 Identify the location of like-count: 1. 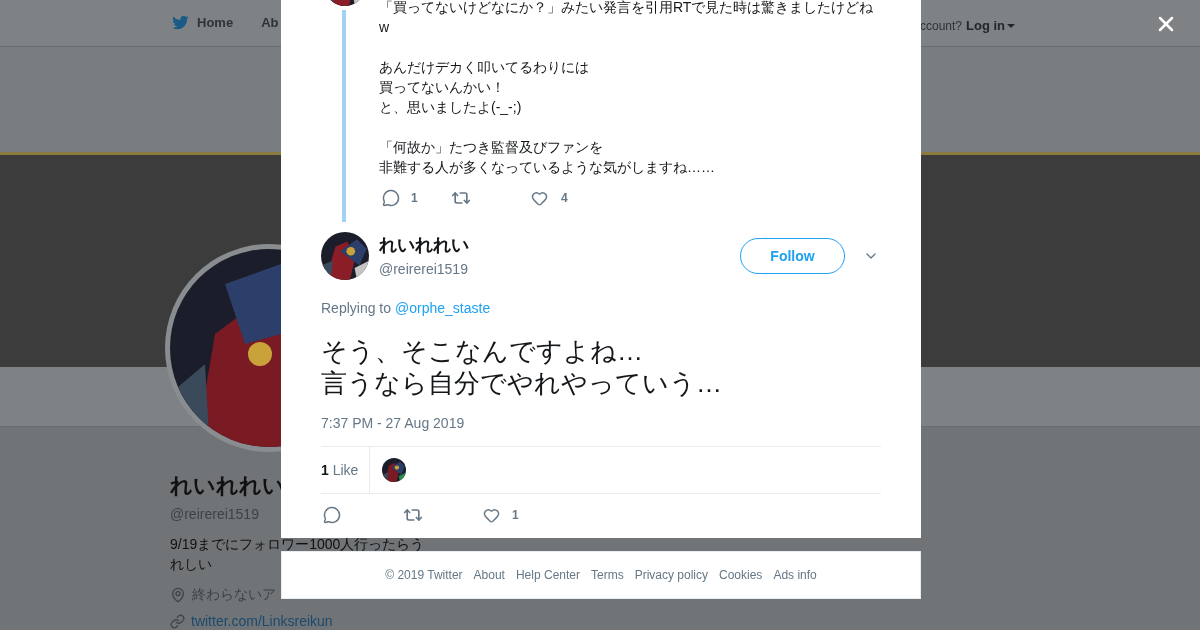
(515, 515).